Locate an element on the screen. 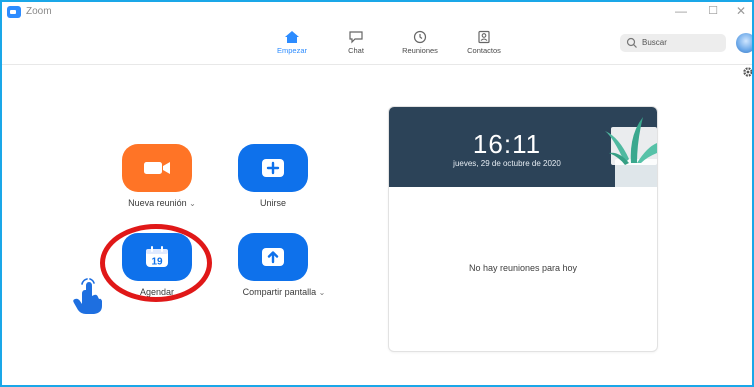 Image resolution: width=754 pixels, height=387 pixels. close-button: ✕ is located at coordinates (741, 11).